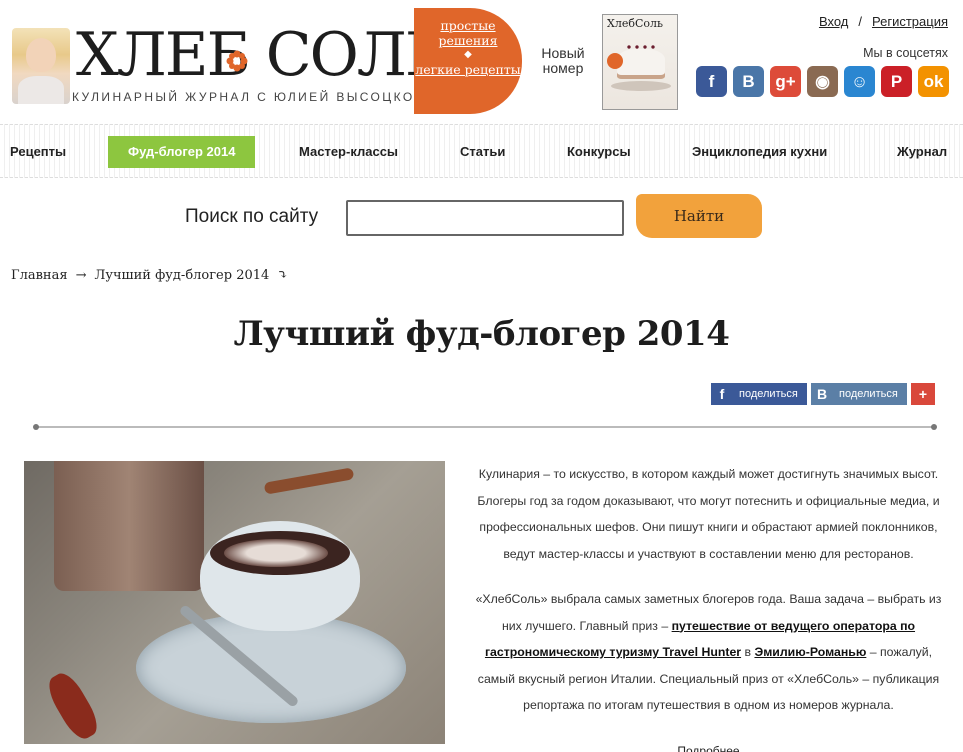 This screenshot has width=963, height=752. Describe the element at coordinates (468, 33) in the screenshot. I see `promo-link-simple: простые решения` at that location.